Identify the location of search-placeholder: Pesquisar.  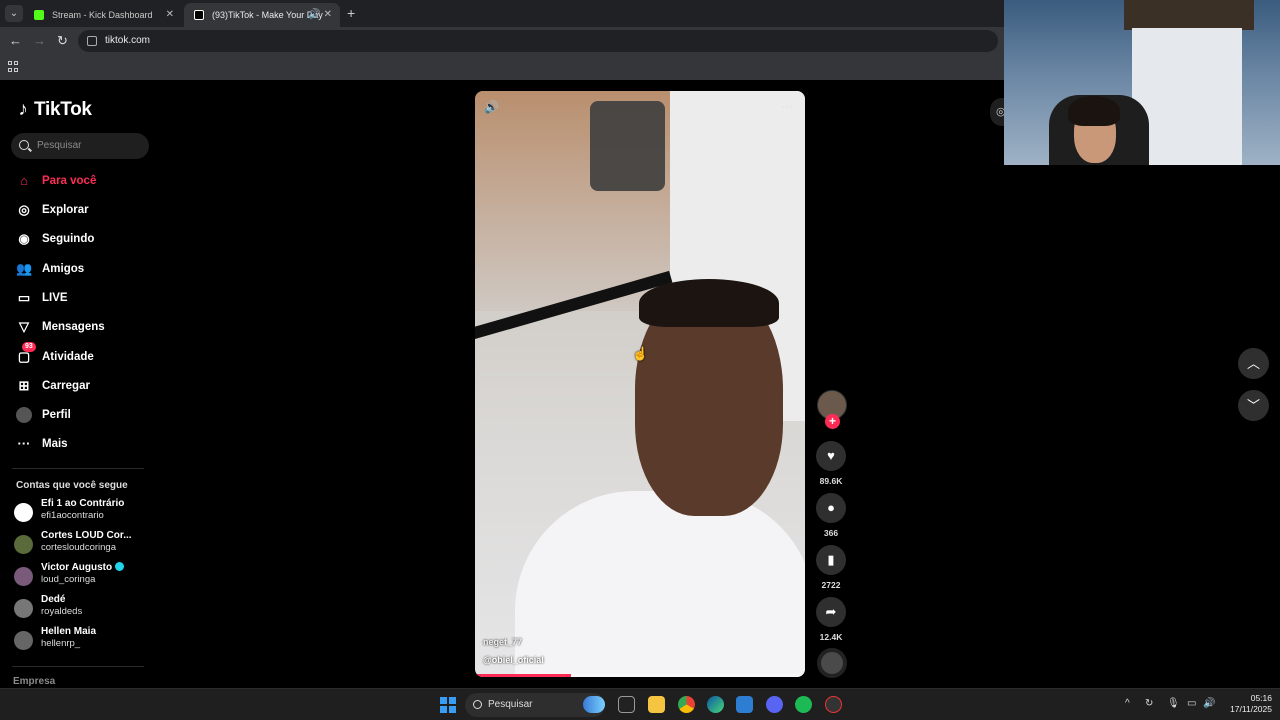
(59, 145).